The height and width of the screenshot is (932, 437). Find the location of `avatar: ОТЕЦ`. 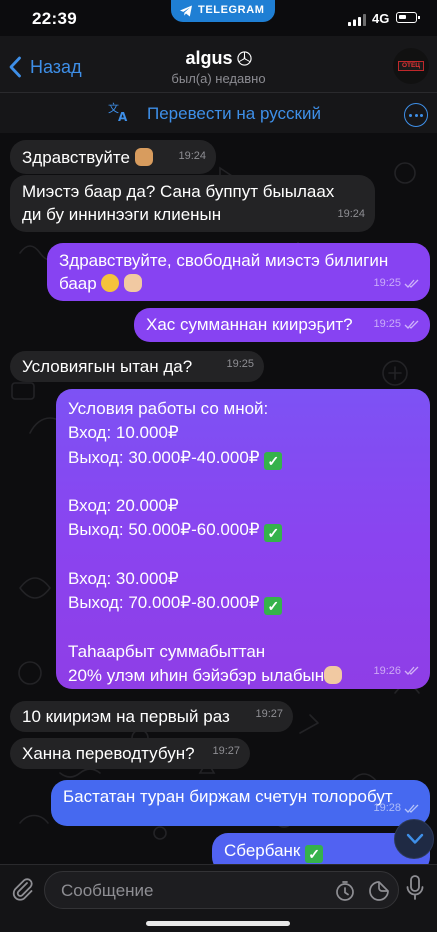

avatar: ОТЕЦ is located at coordinates (411, 66).